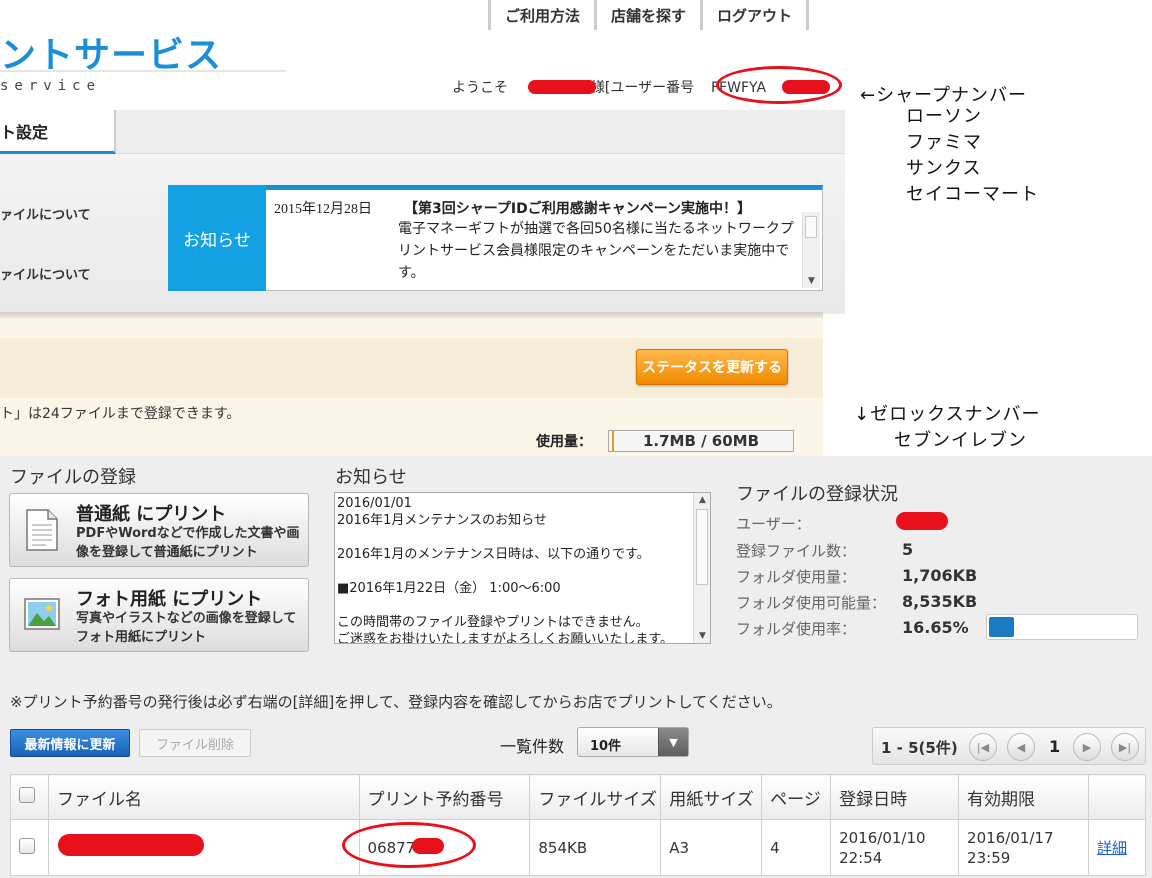  What do you see at coordinates (1023, 797) in the screenshot?
I see `col-expires: 有効期限` at bounding box center [1023, 797].